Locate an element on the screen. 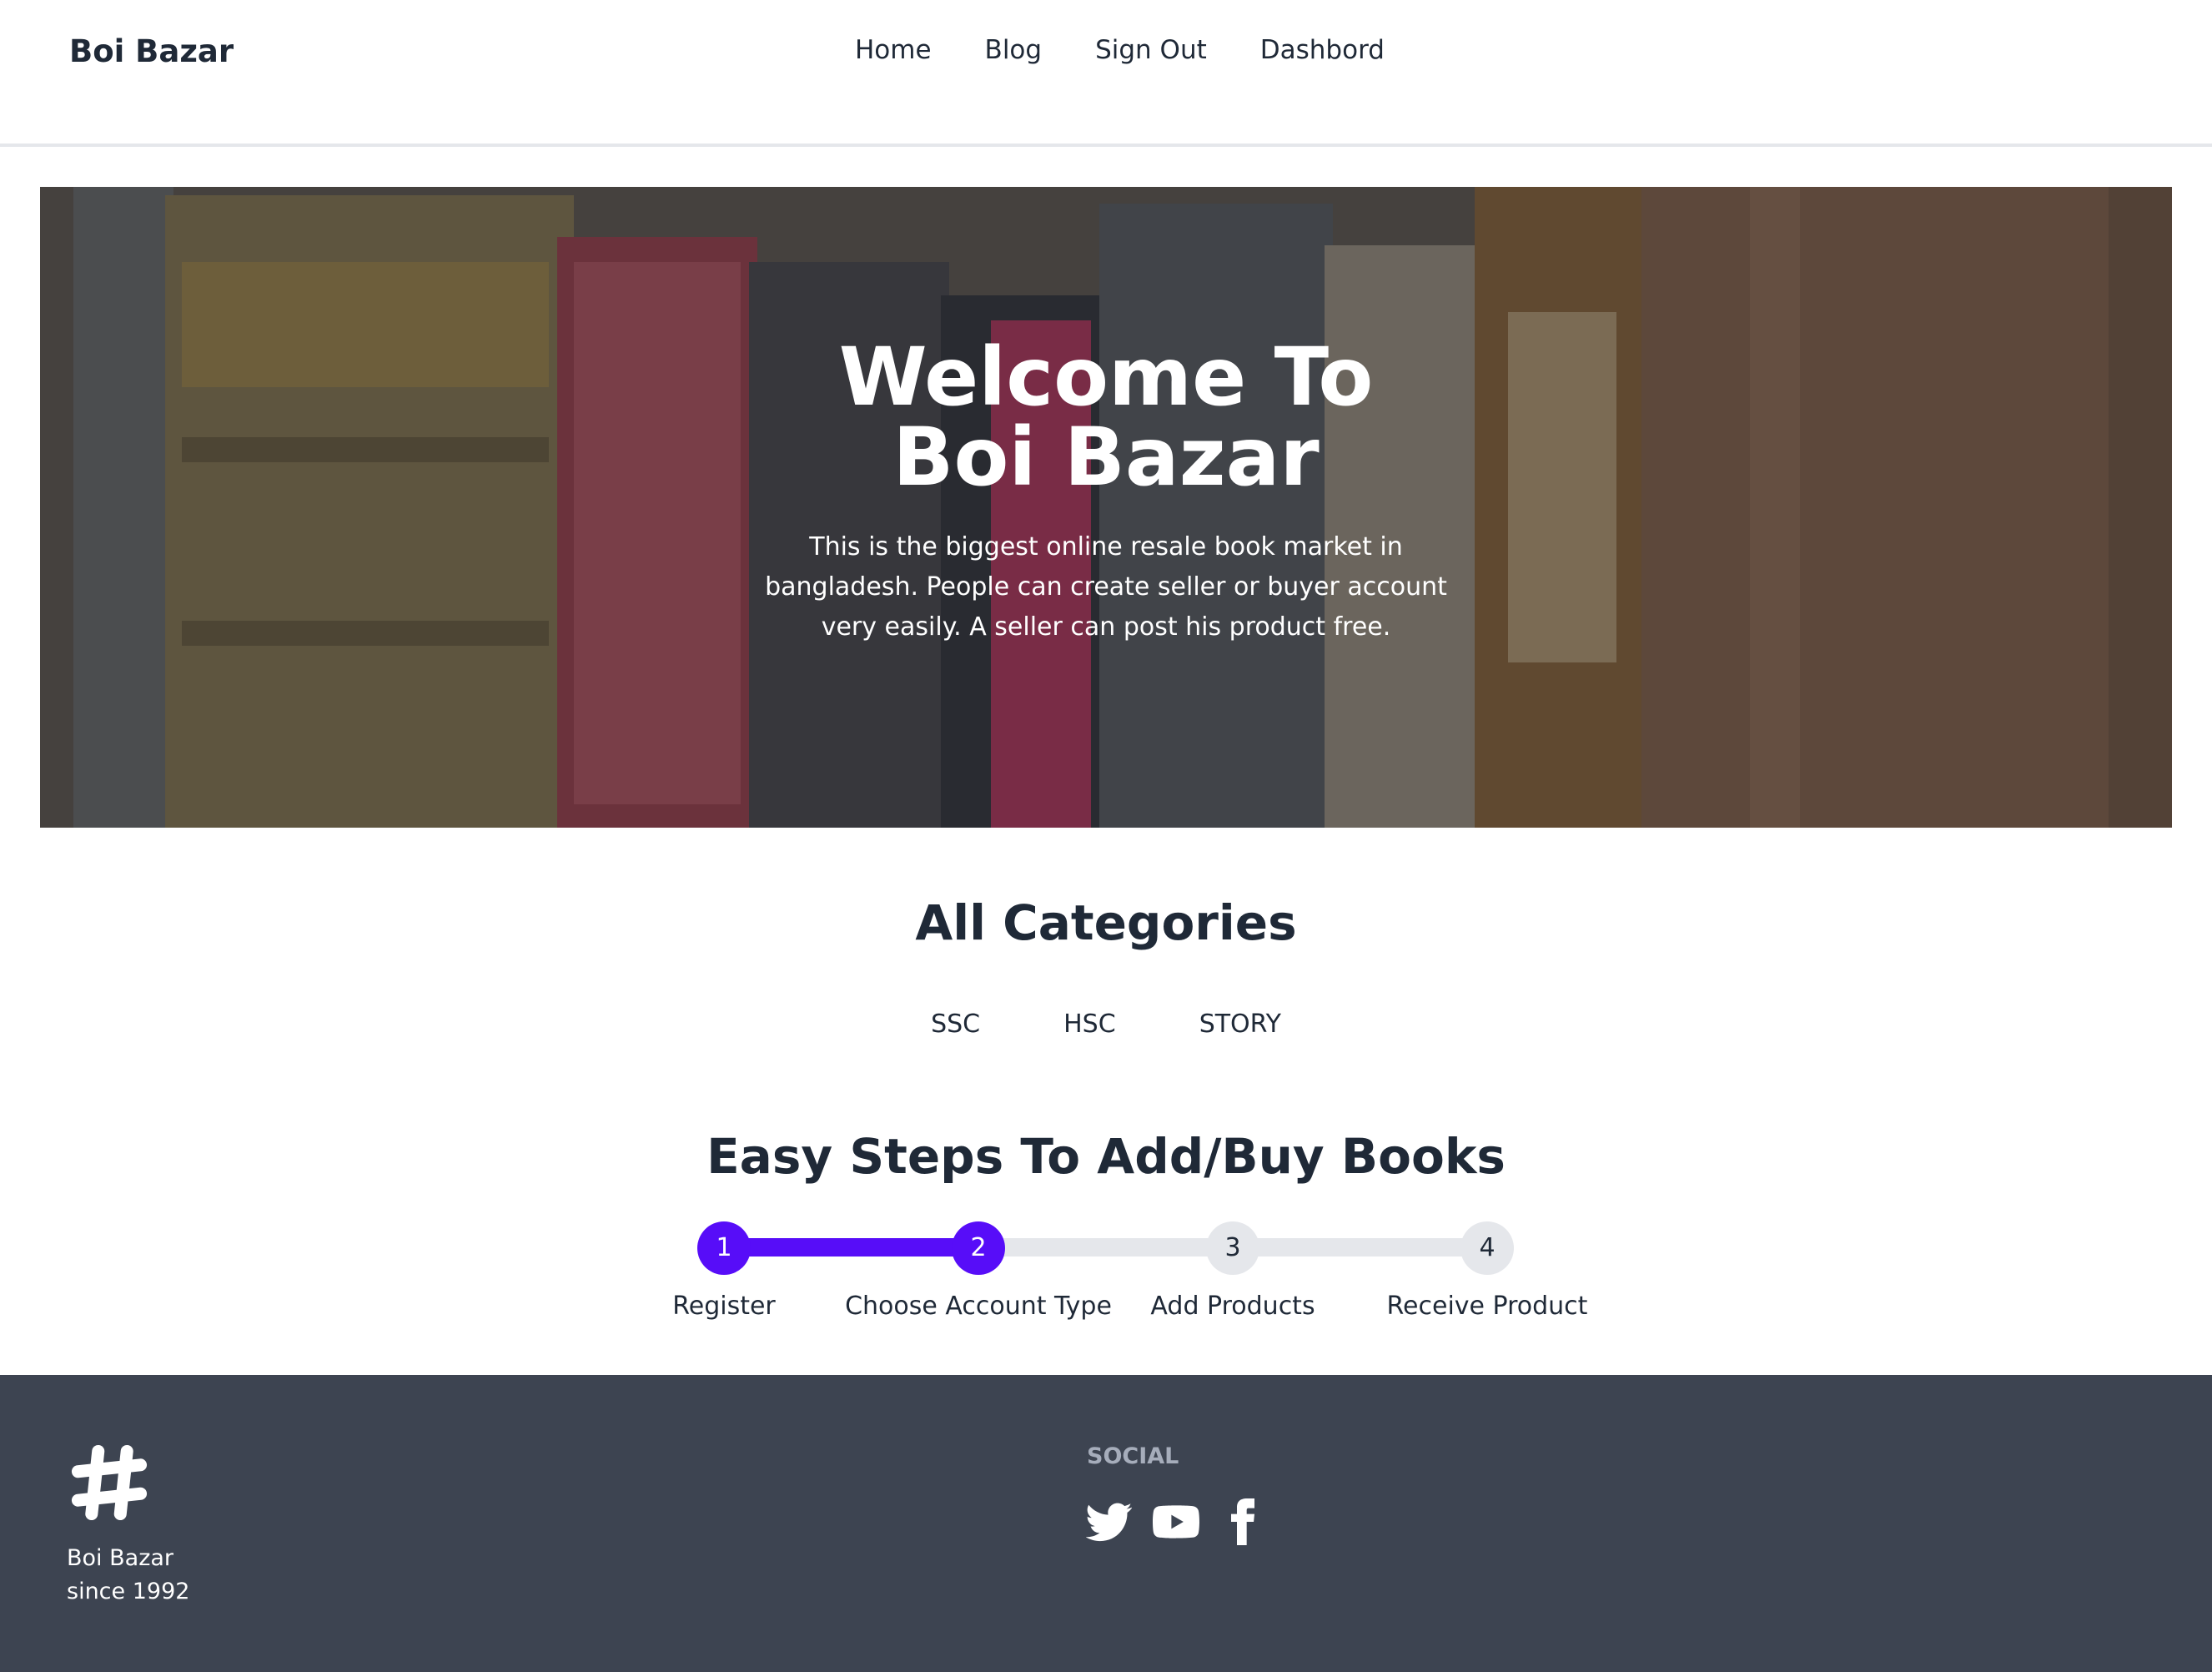 This screenshot has width=2212, height=1672. step-receive-product: 4 Receive Product is located at coordinates (1487, 1271).